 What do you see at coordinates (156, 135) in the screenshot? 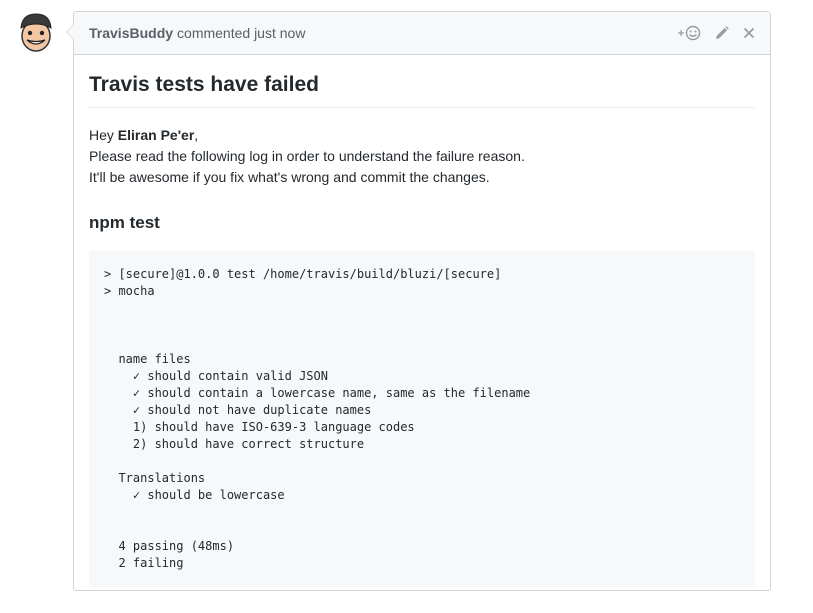
I see `recipient-name: Eliran Pe'er` at bounding box center [156, 135].